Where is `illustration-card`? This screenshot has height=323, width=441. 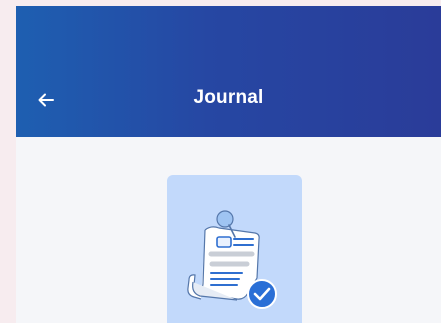 illustration-card is located at coordinates (234, 249).